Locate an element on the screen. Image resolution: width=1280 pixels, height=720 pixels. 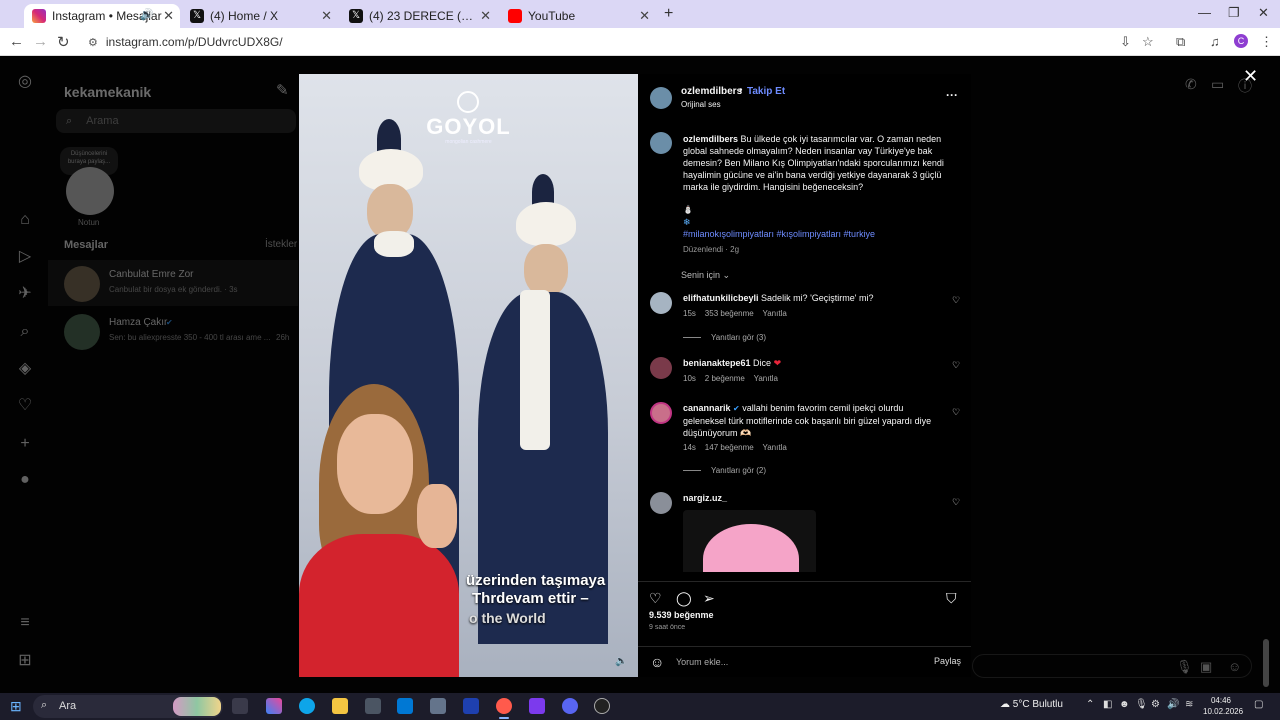
speaker-icon: 🔊 is located at coordinates (147, 14).